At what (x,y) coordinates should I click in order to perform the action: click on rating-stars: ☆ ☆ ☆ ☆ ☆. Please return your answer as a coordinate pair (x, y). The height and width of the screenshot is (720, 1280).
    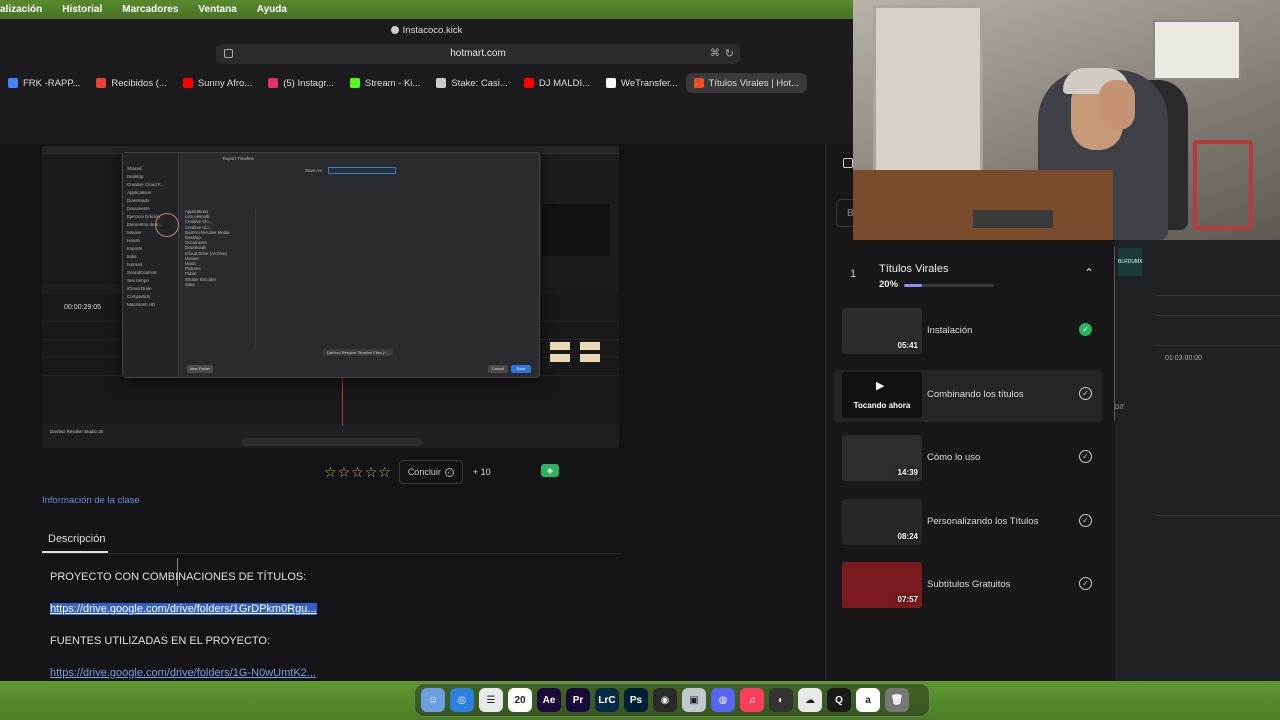
    Looking at the image, I should click on (357, 472).